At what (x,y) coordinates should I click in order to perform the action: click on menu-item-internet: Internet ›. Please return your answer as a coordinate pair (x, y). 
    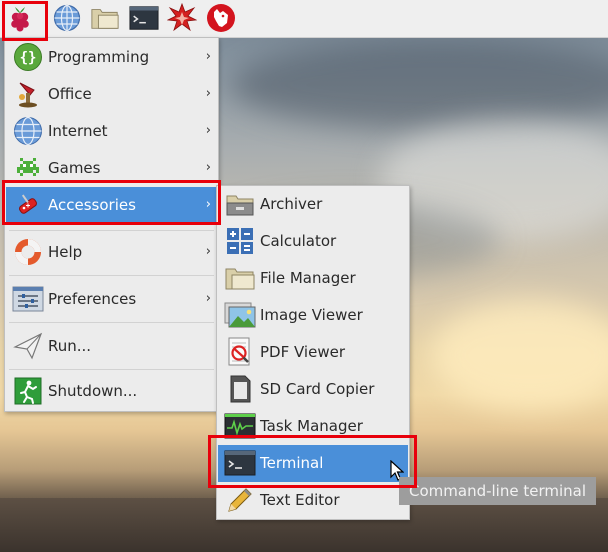
    Looking at the image, I should click on (111, 131).